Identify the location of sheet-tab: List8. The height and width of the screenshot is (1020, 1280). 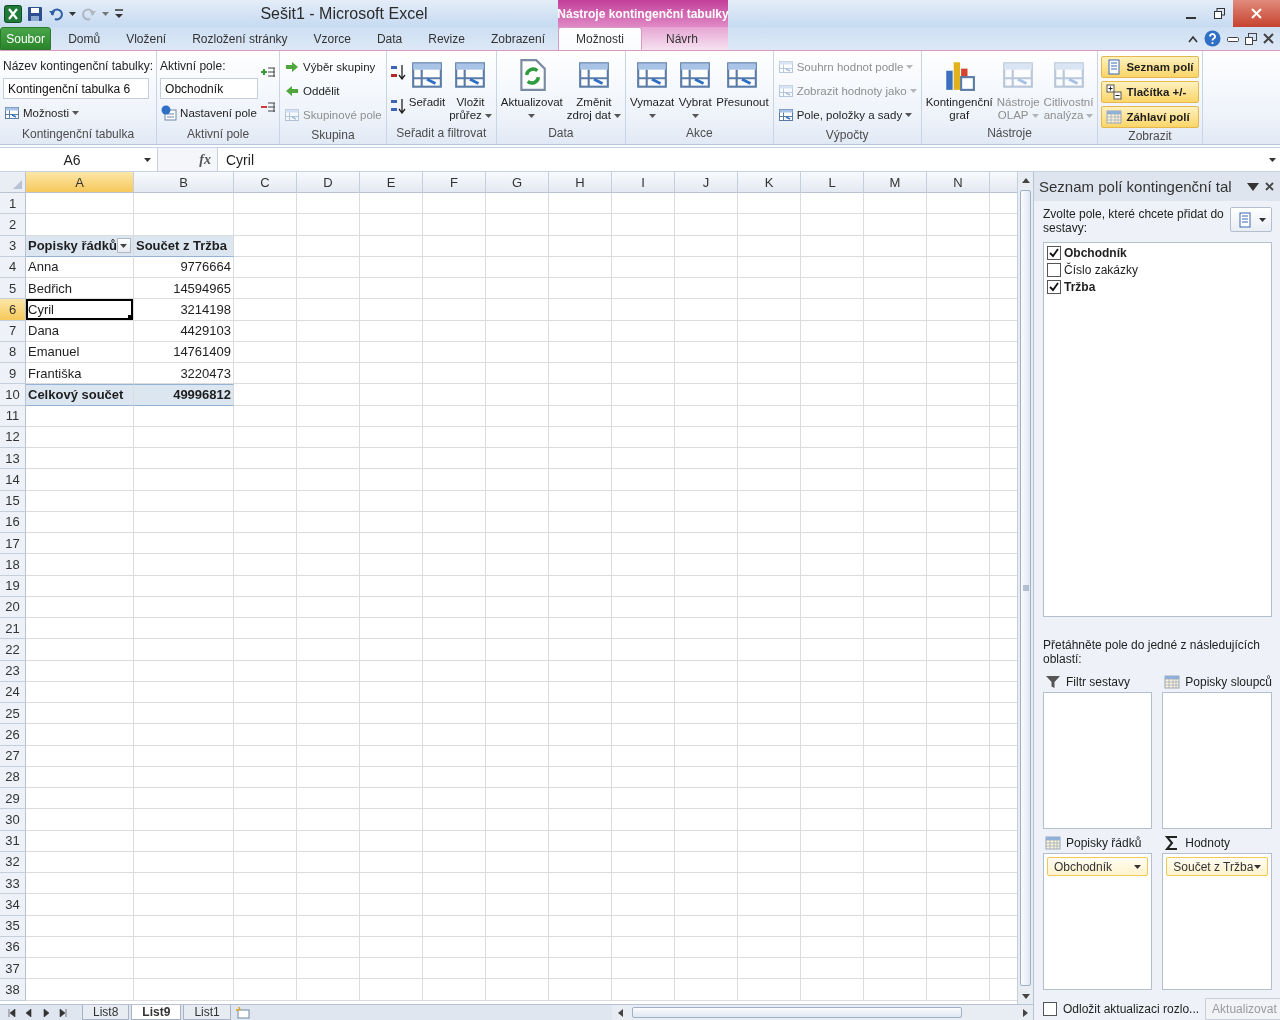
(106, 1012).